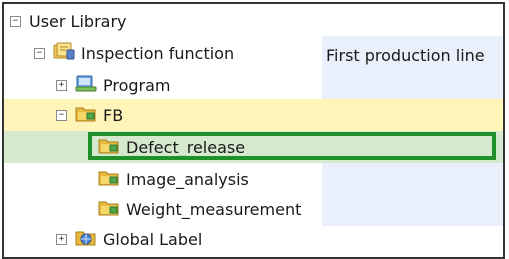  Describe the element at coordinates (86, 239) in the screenshot. I see `global-label-icon` at that location.